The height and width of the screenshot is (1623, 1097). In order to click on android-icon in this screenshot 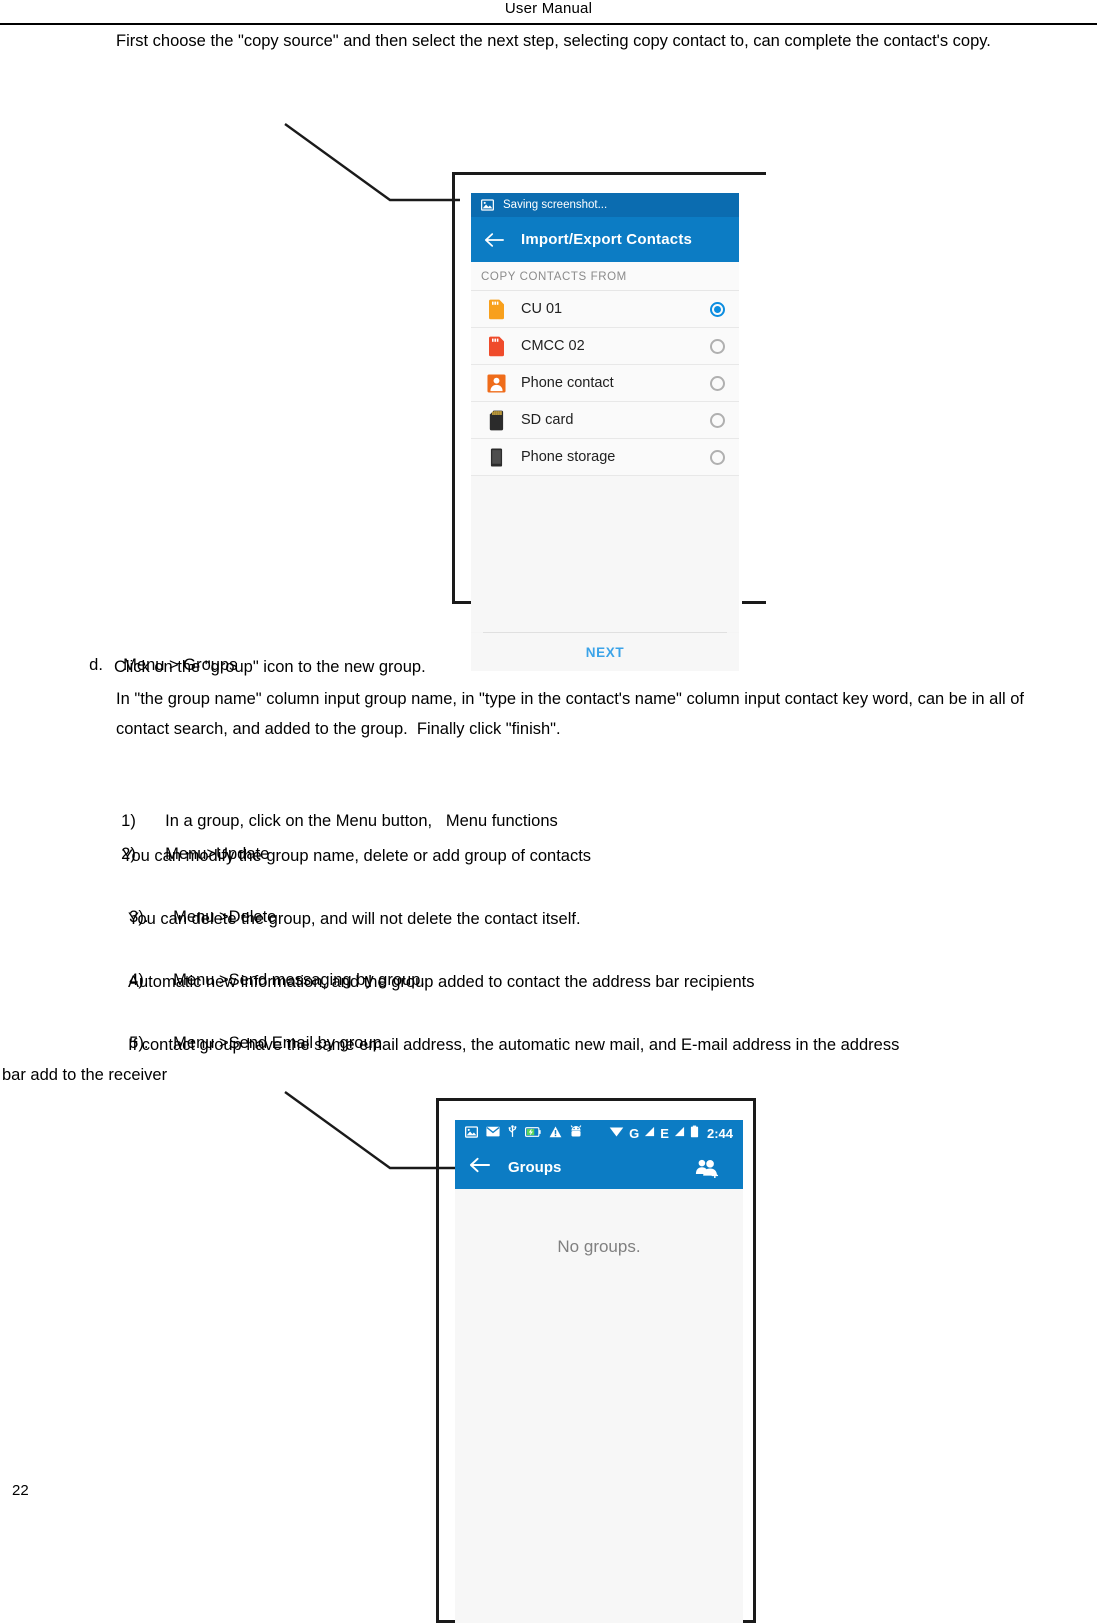, I will do `click(576, 1133)`.